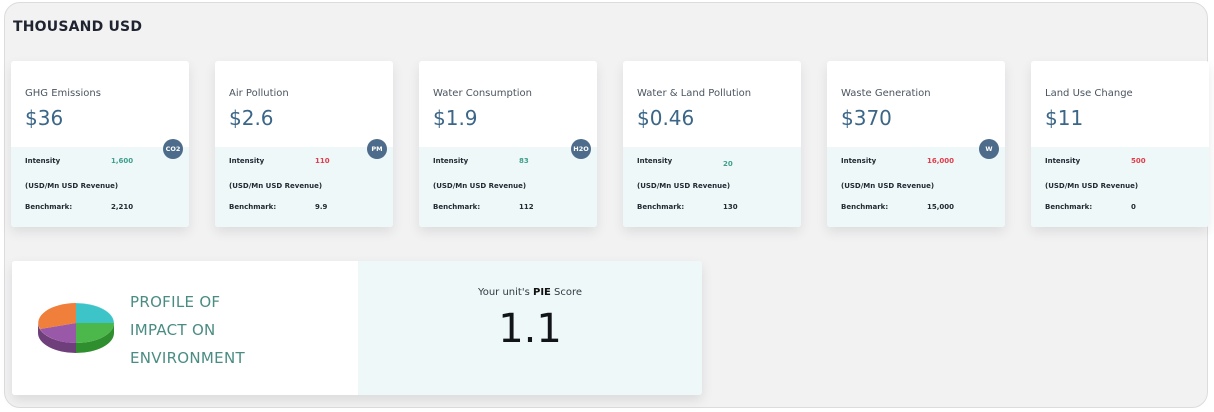  What do you see at coordinates (1138, 161) in the screenshot?
I see `intensity-value: 500` at bounding box center [1138, 161].